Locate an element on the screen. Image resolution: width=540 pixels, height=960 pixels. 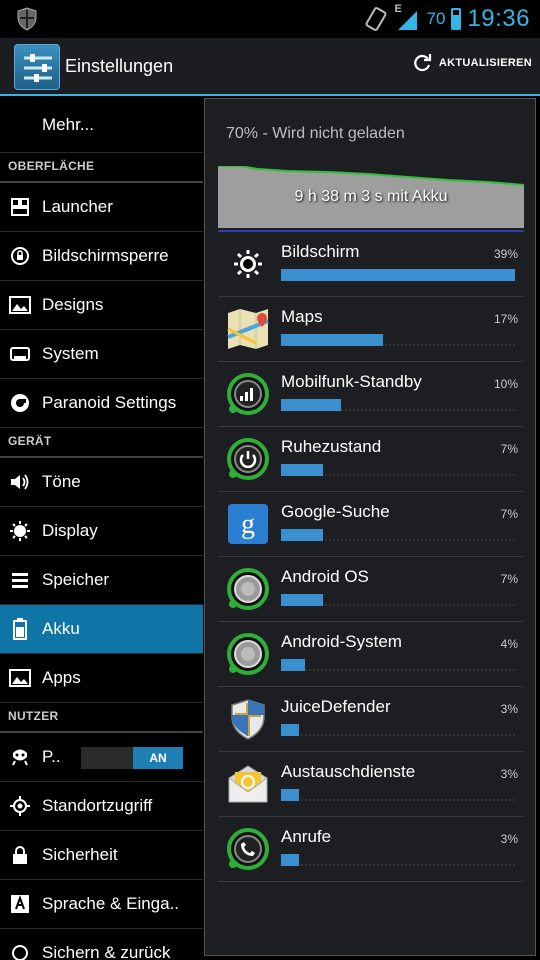
privacy-toggle: AN is located at coordinates (132, 758).